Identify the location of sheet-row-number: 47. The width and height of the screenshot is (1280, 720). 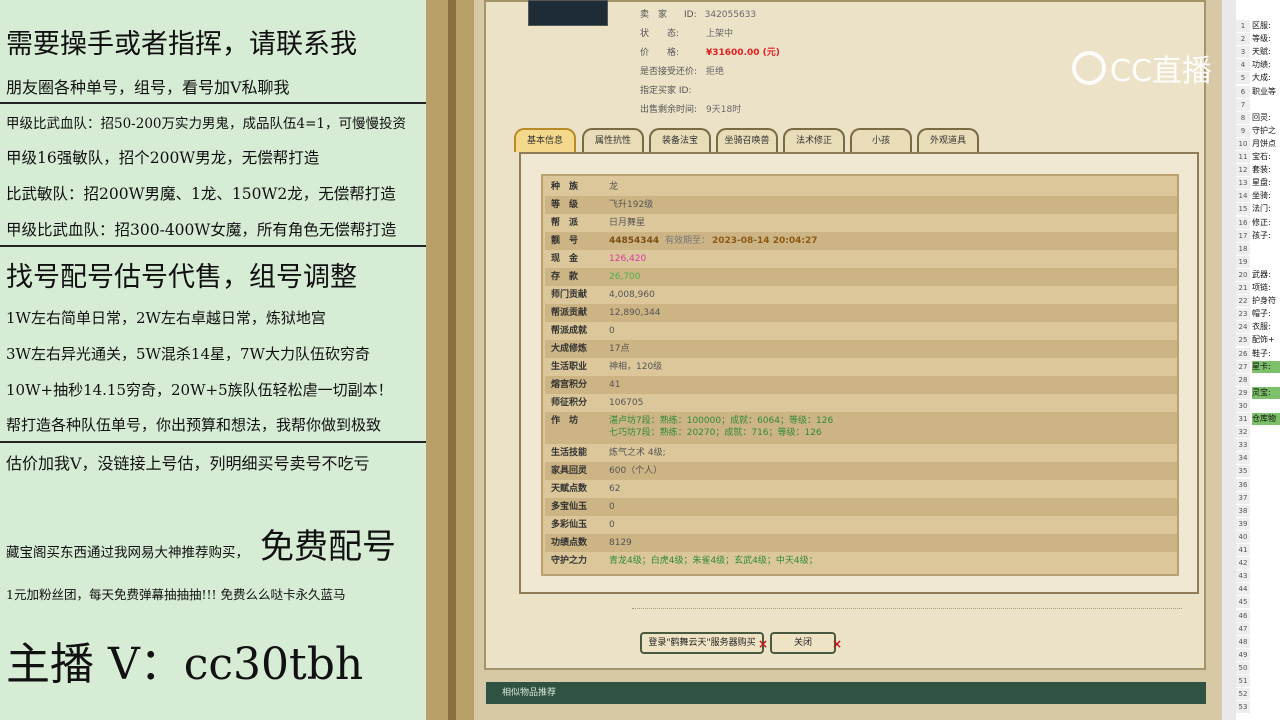
(1243, 628).